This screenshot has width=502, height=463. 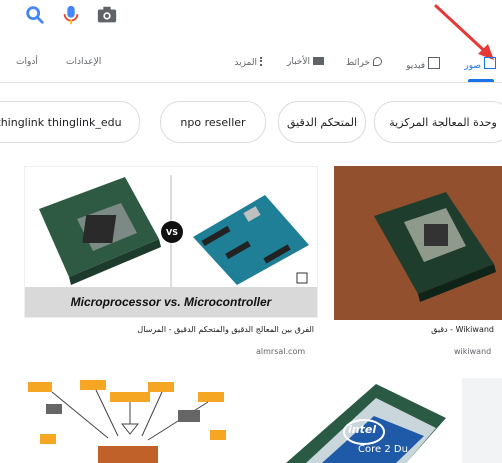 I want to click on active-tab-indicator, so click(x=481, y=80).